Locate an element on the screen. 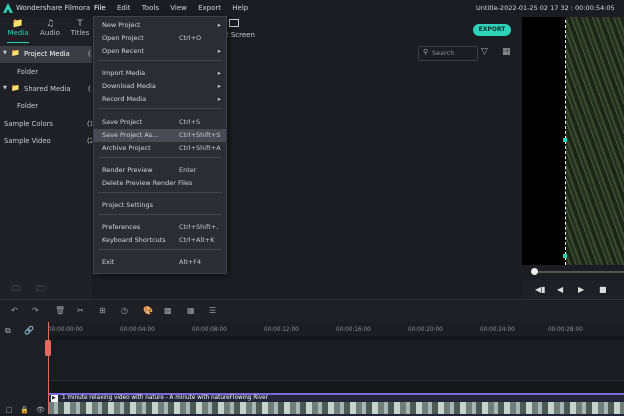 The image size is (624, 416). menu-item-shortcut: Ctrl+S is located at coordinates (190, 122).